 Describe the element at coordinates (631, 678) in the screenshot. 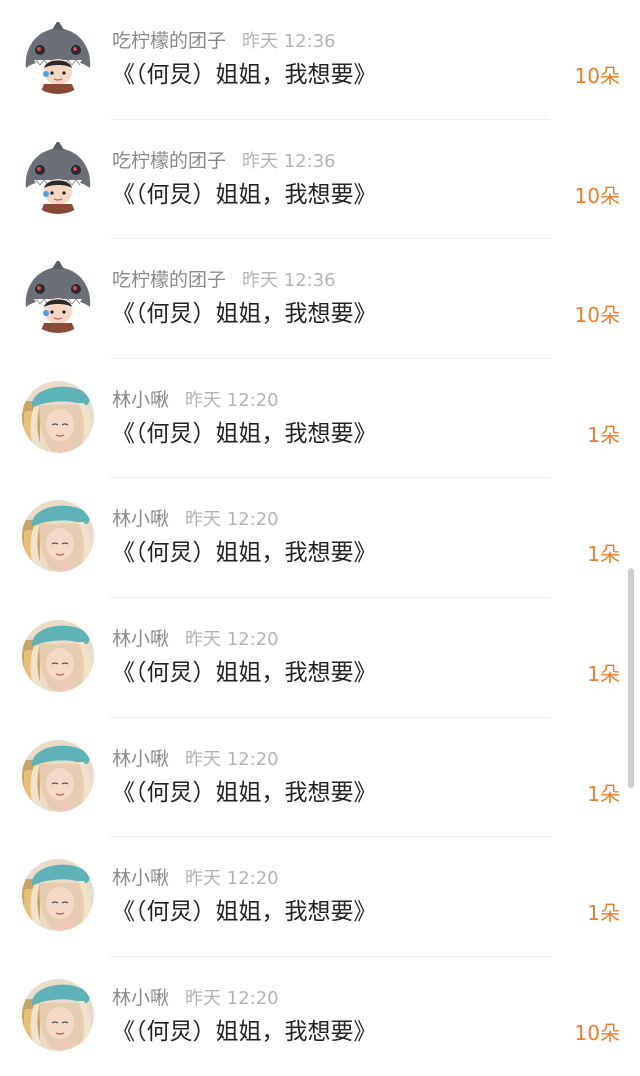

I see `scrollbar` at that location.